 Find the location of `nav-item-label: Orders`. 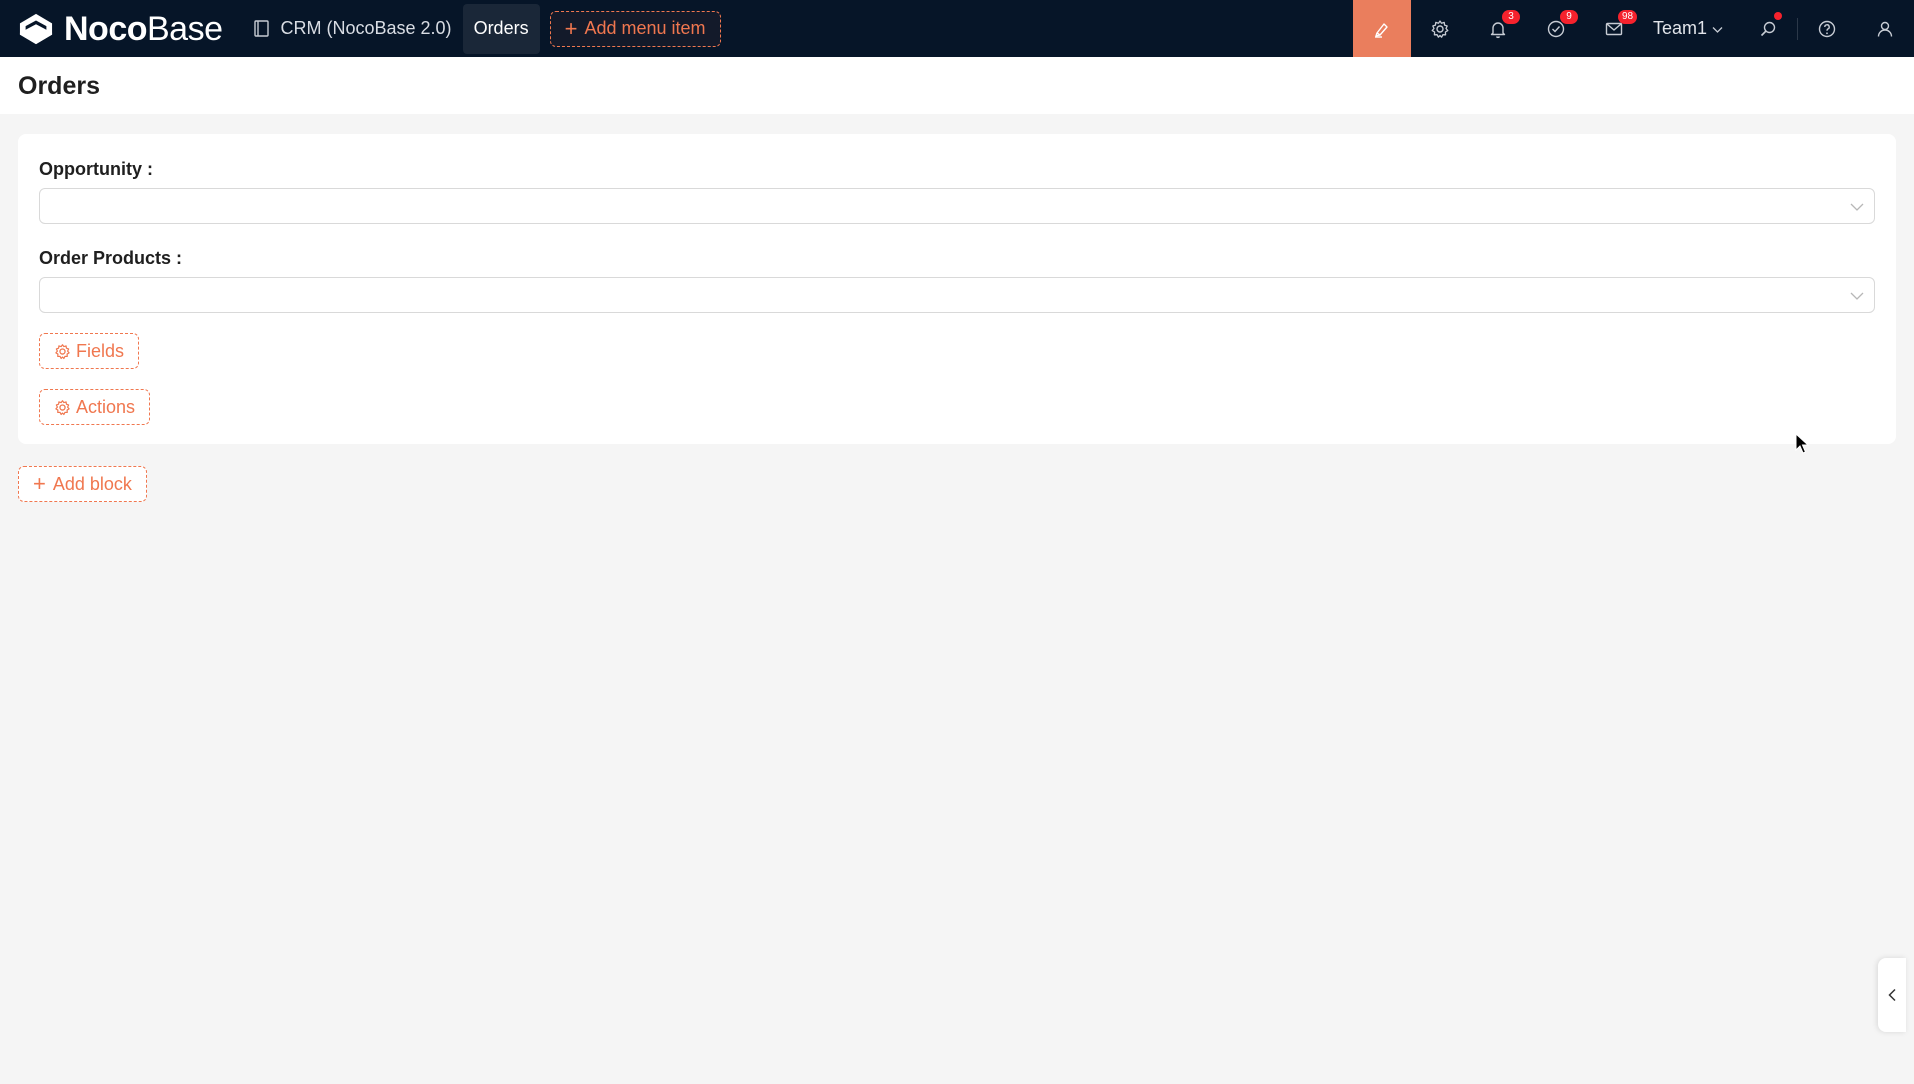

nav-item-label: Orders is located at coordinates (501, 28).